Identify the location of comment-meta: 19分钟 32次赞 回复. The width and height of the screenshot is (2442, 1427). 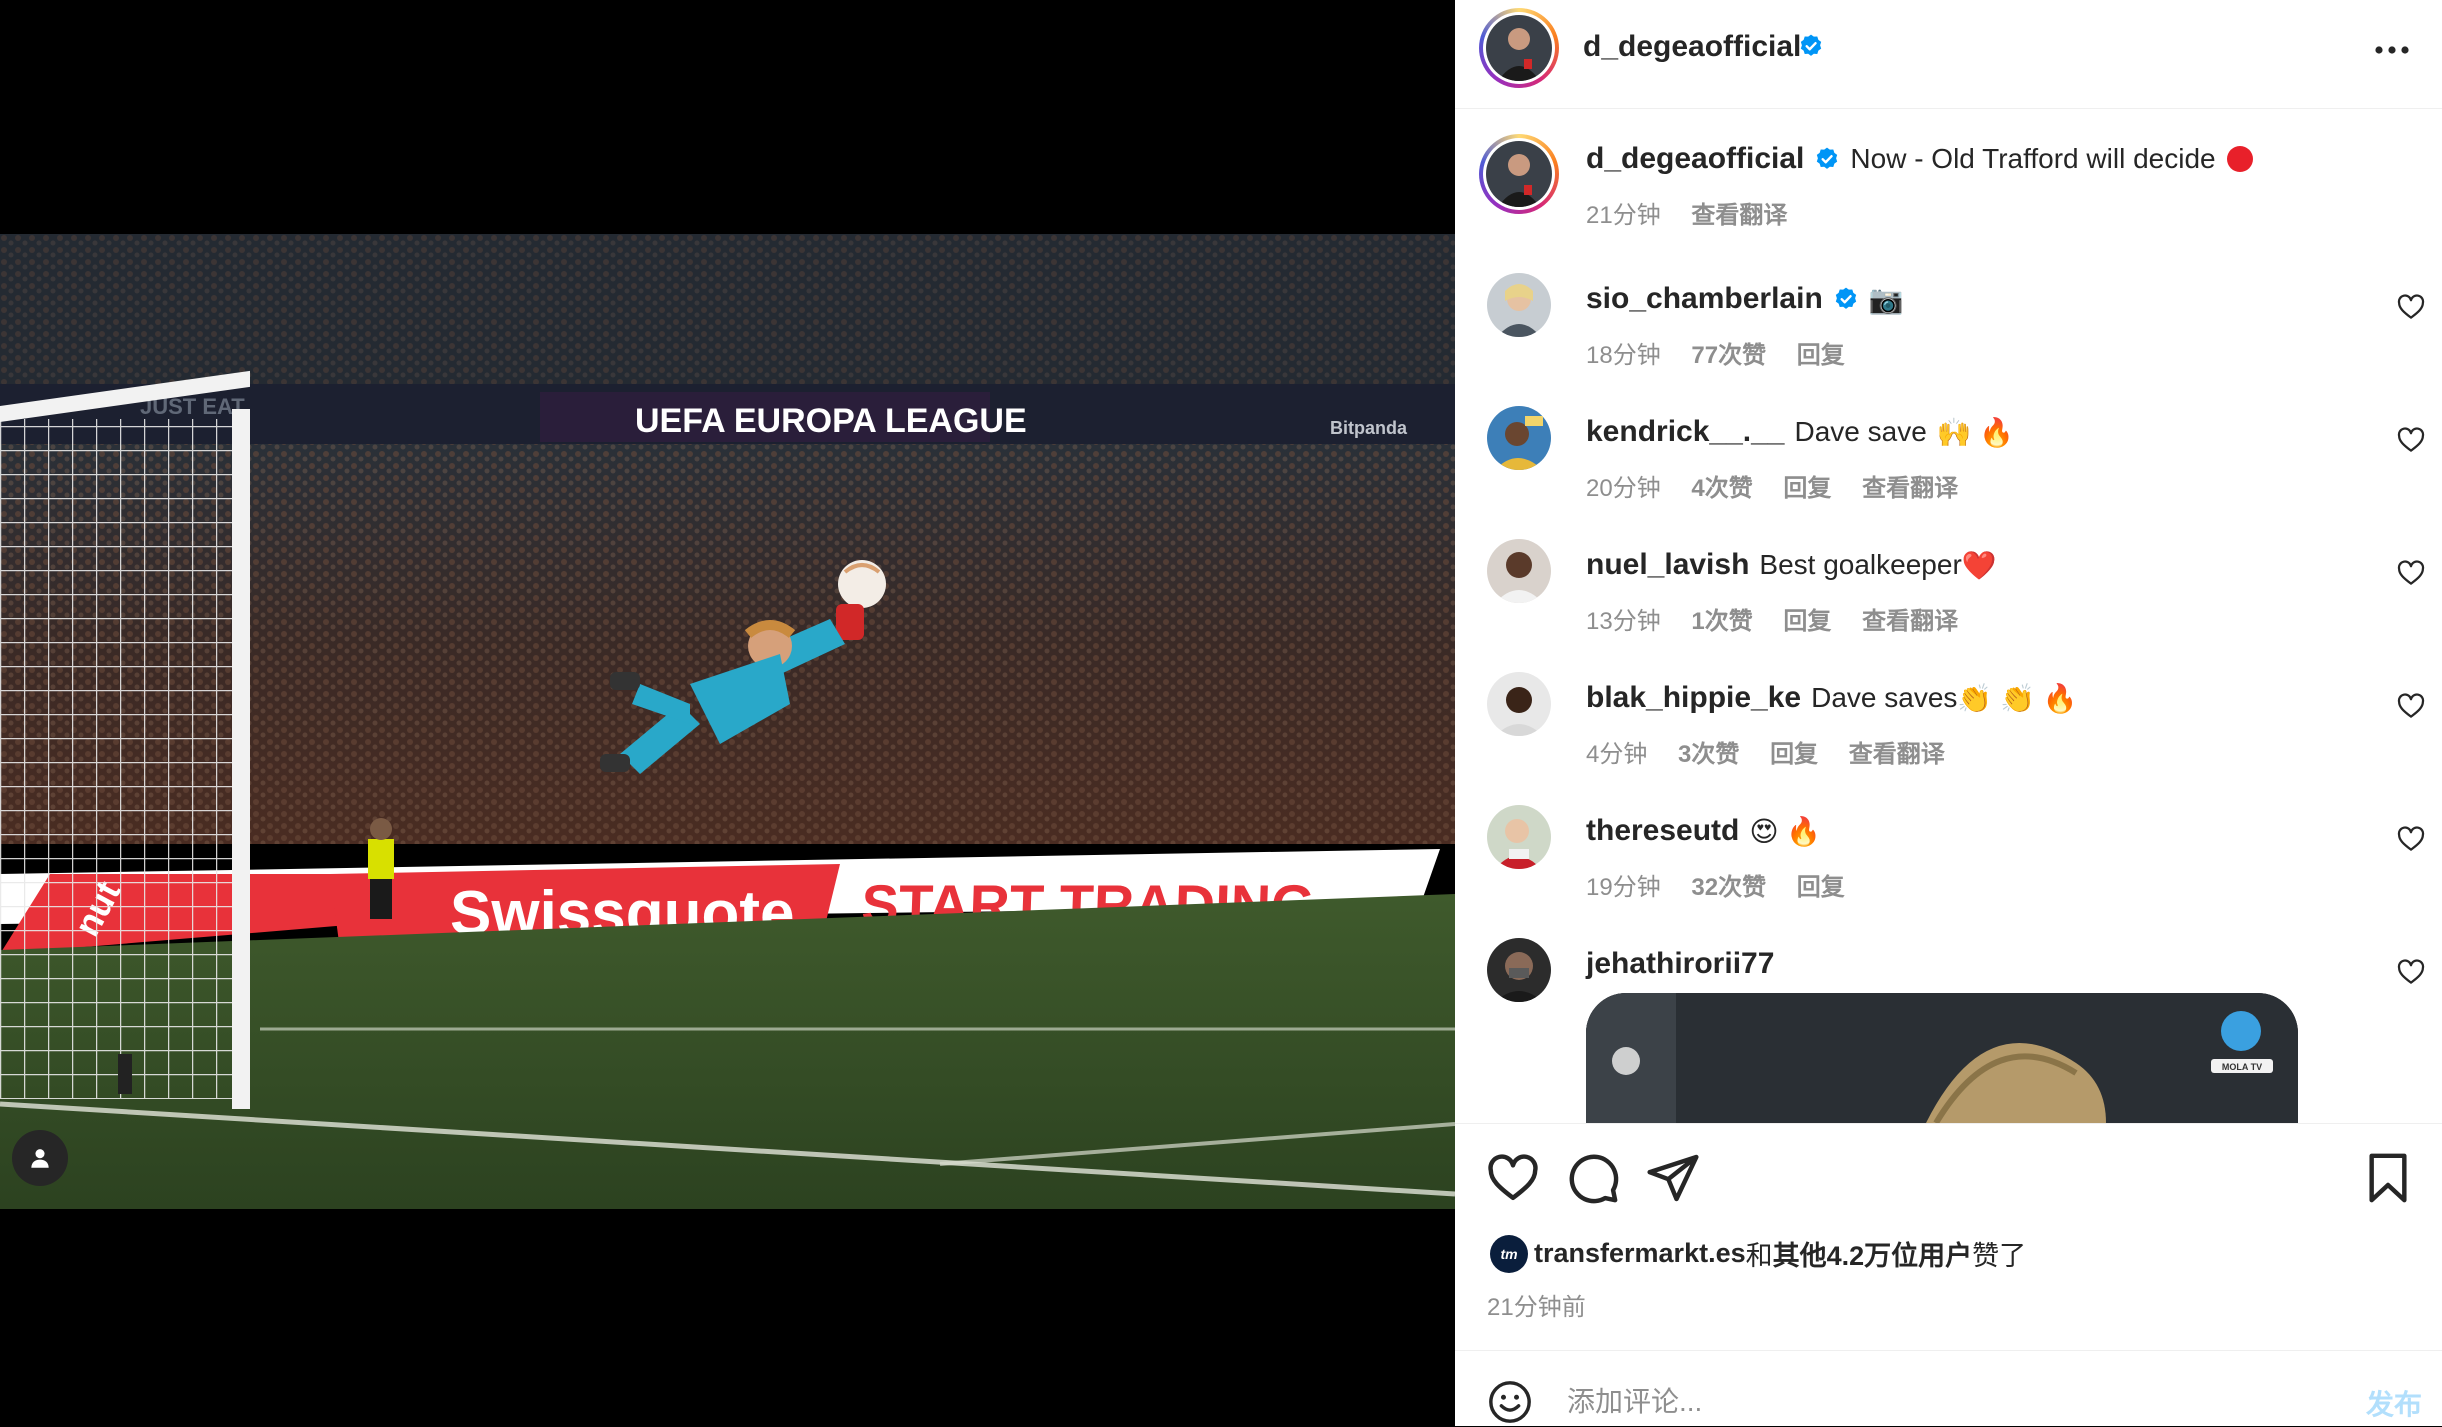
(1727, 884).